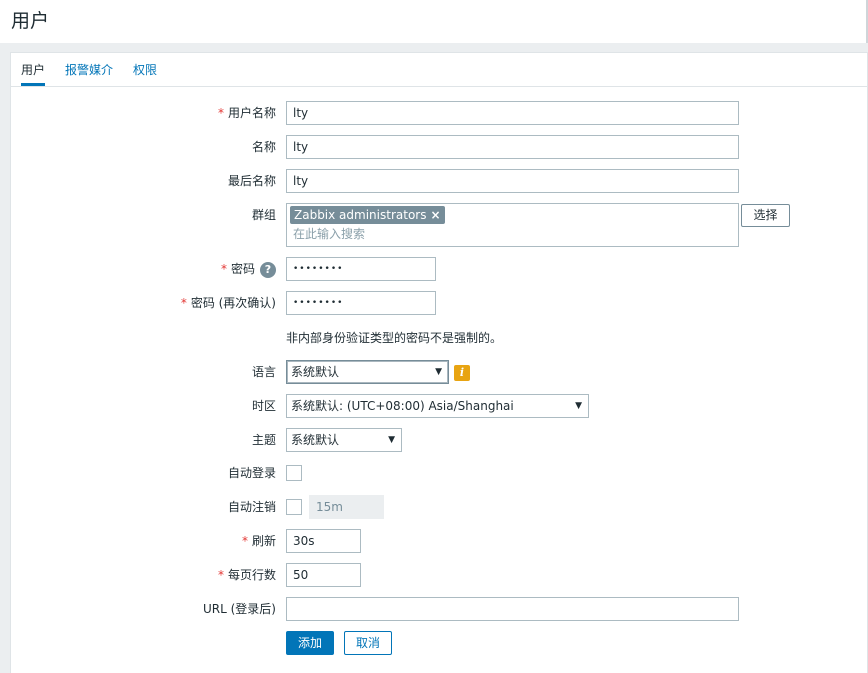 This screenshot has height=673, width=868. What do you see at coordinates (323, 575) in the screenshot?
I see `rows-per-page-input` at bounding box center [323, 575].